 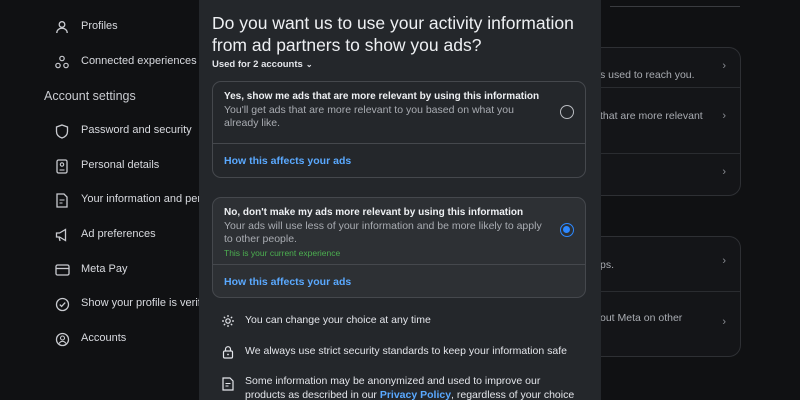 What do you see at coordinates (141, 199) in the screenshot?
I see `sidebar-item-label: Your information and per` at bounding box center [141, 199].